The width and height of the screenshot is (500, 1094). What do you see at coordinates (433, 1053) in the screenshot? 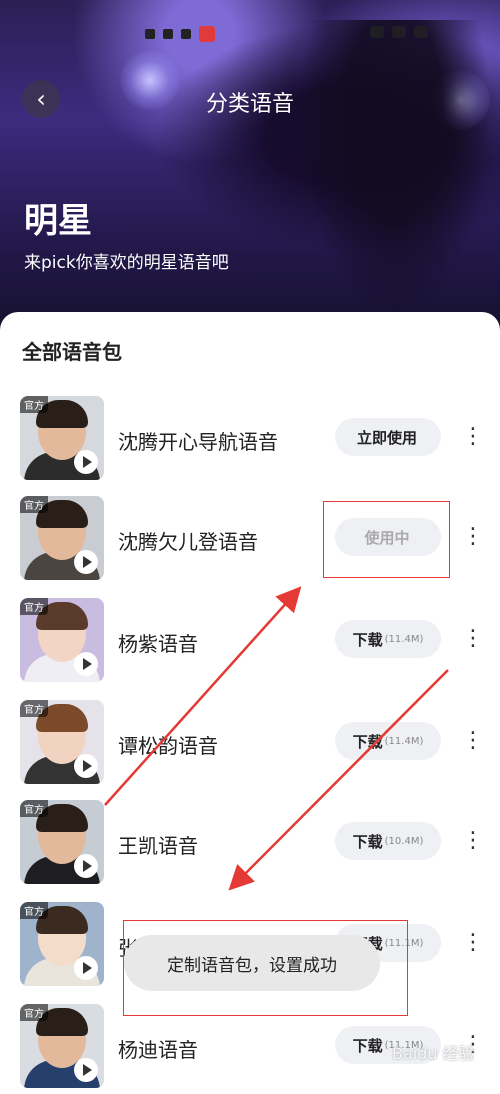
I see `watermark: Baidu 经验` at bounding box center [433, 1053].